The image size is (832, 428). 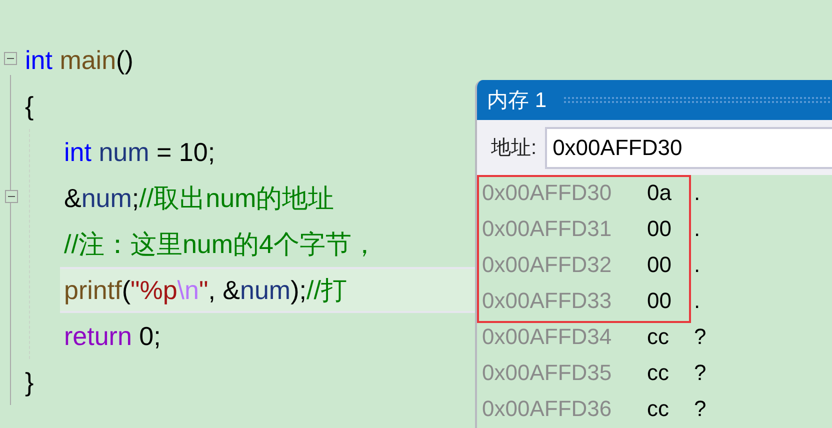 I want to click on code-line: {, so click(x=29, y=106).